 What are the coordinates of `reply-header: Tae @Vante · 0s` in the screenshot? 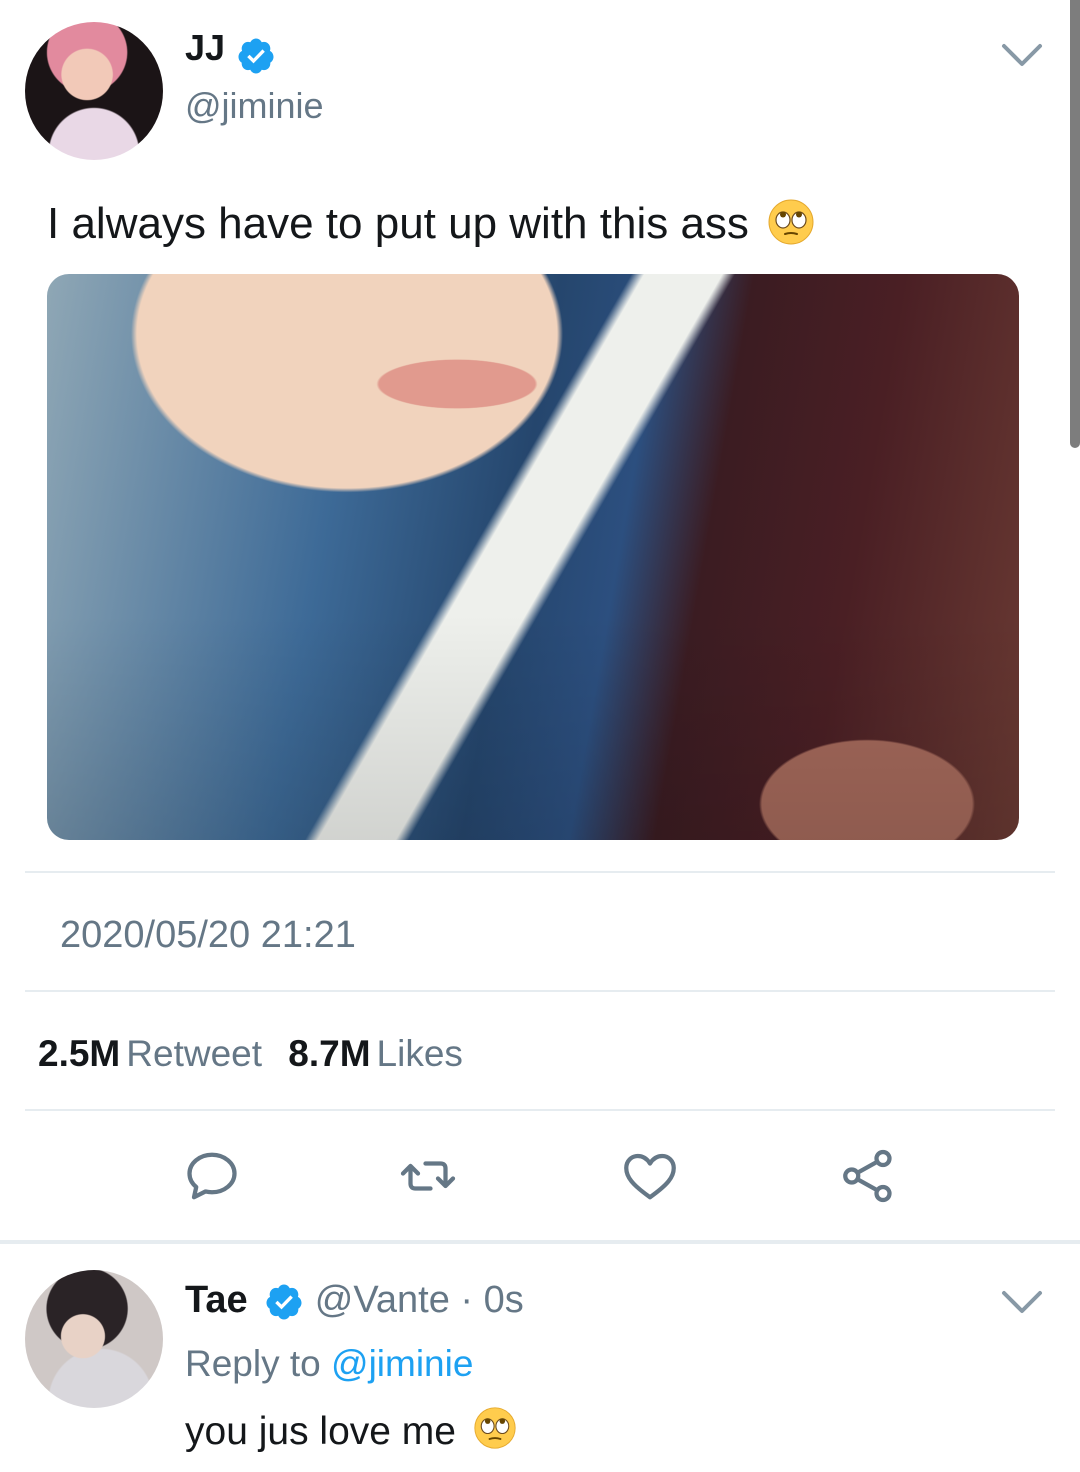 It's located at (354, 1300).